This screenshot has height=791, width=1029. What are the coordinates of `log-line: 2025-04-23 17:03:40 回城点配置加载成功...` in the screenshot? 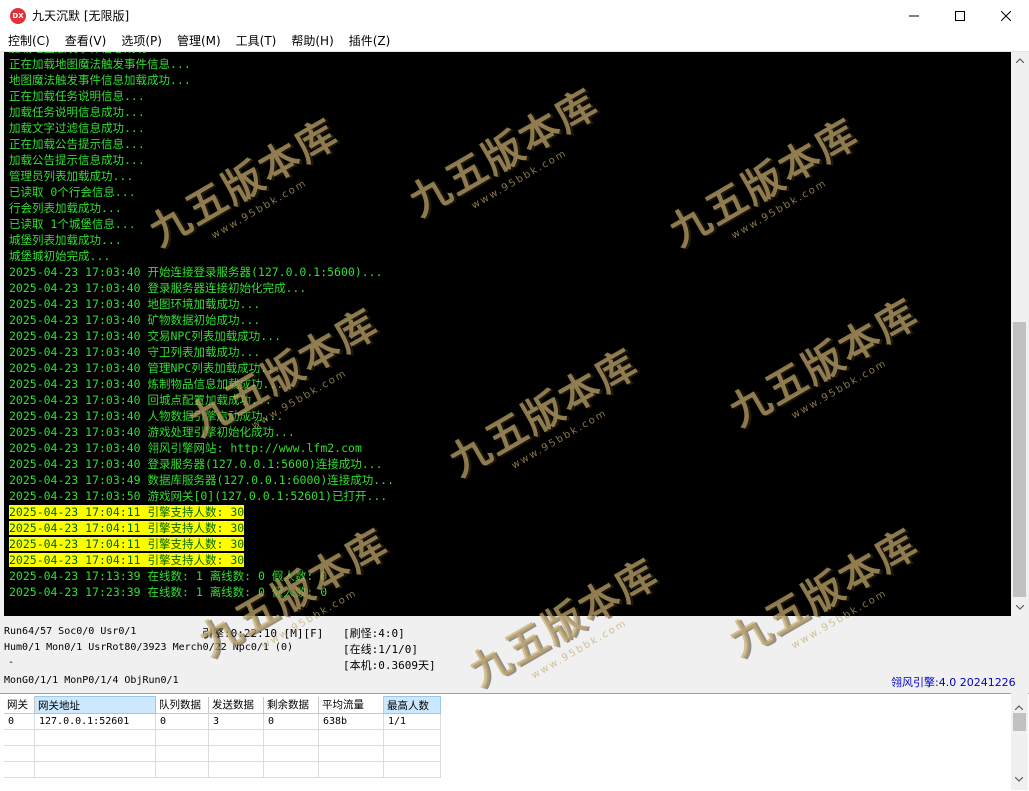 It's located at (510, 400).